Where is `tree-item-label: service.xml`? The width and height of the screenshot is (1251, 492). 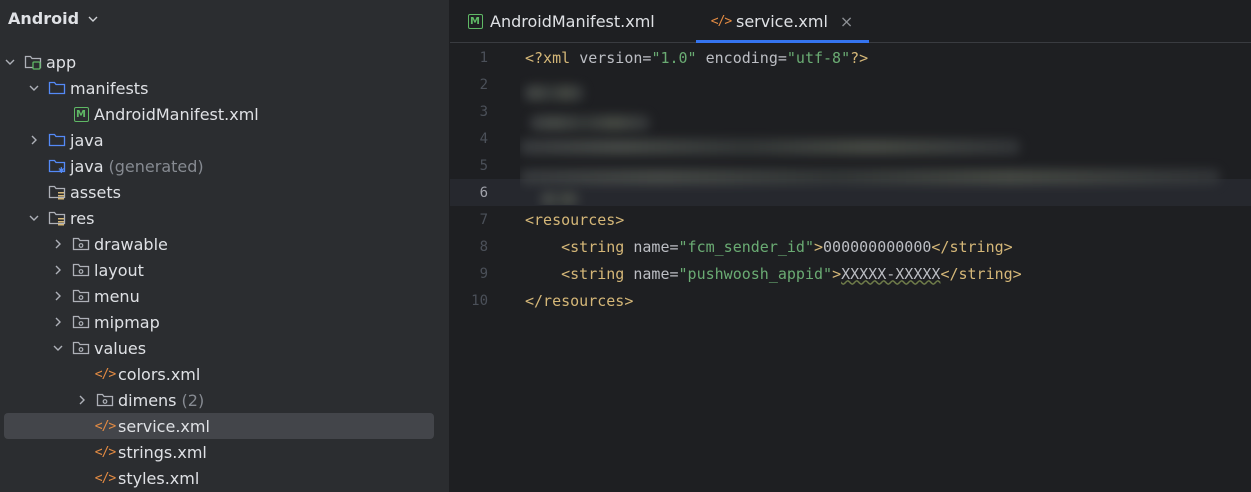
tree-item-label: service.xml is located at coordinates (164, 426).